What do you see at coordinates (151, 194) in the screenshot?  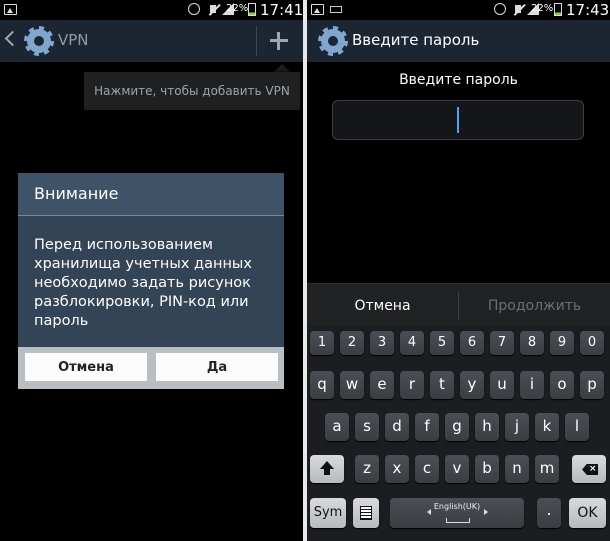 I see `dialog-header: Внимание` at bounding box center [151, 194].